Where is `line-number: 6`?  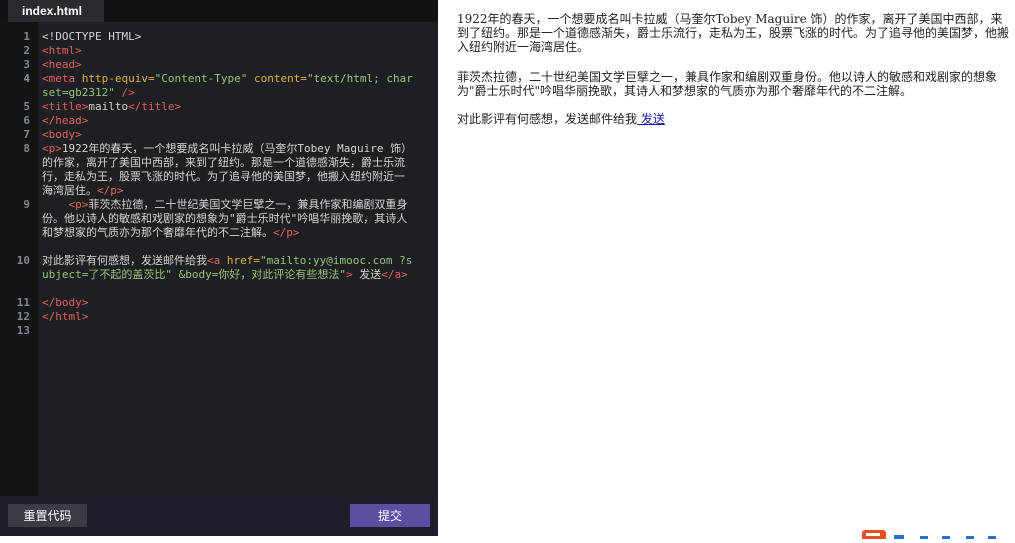
line-number: 6 is located at coordinates (26, 120).